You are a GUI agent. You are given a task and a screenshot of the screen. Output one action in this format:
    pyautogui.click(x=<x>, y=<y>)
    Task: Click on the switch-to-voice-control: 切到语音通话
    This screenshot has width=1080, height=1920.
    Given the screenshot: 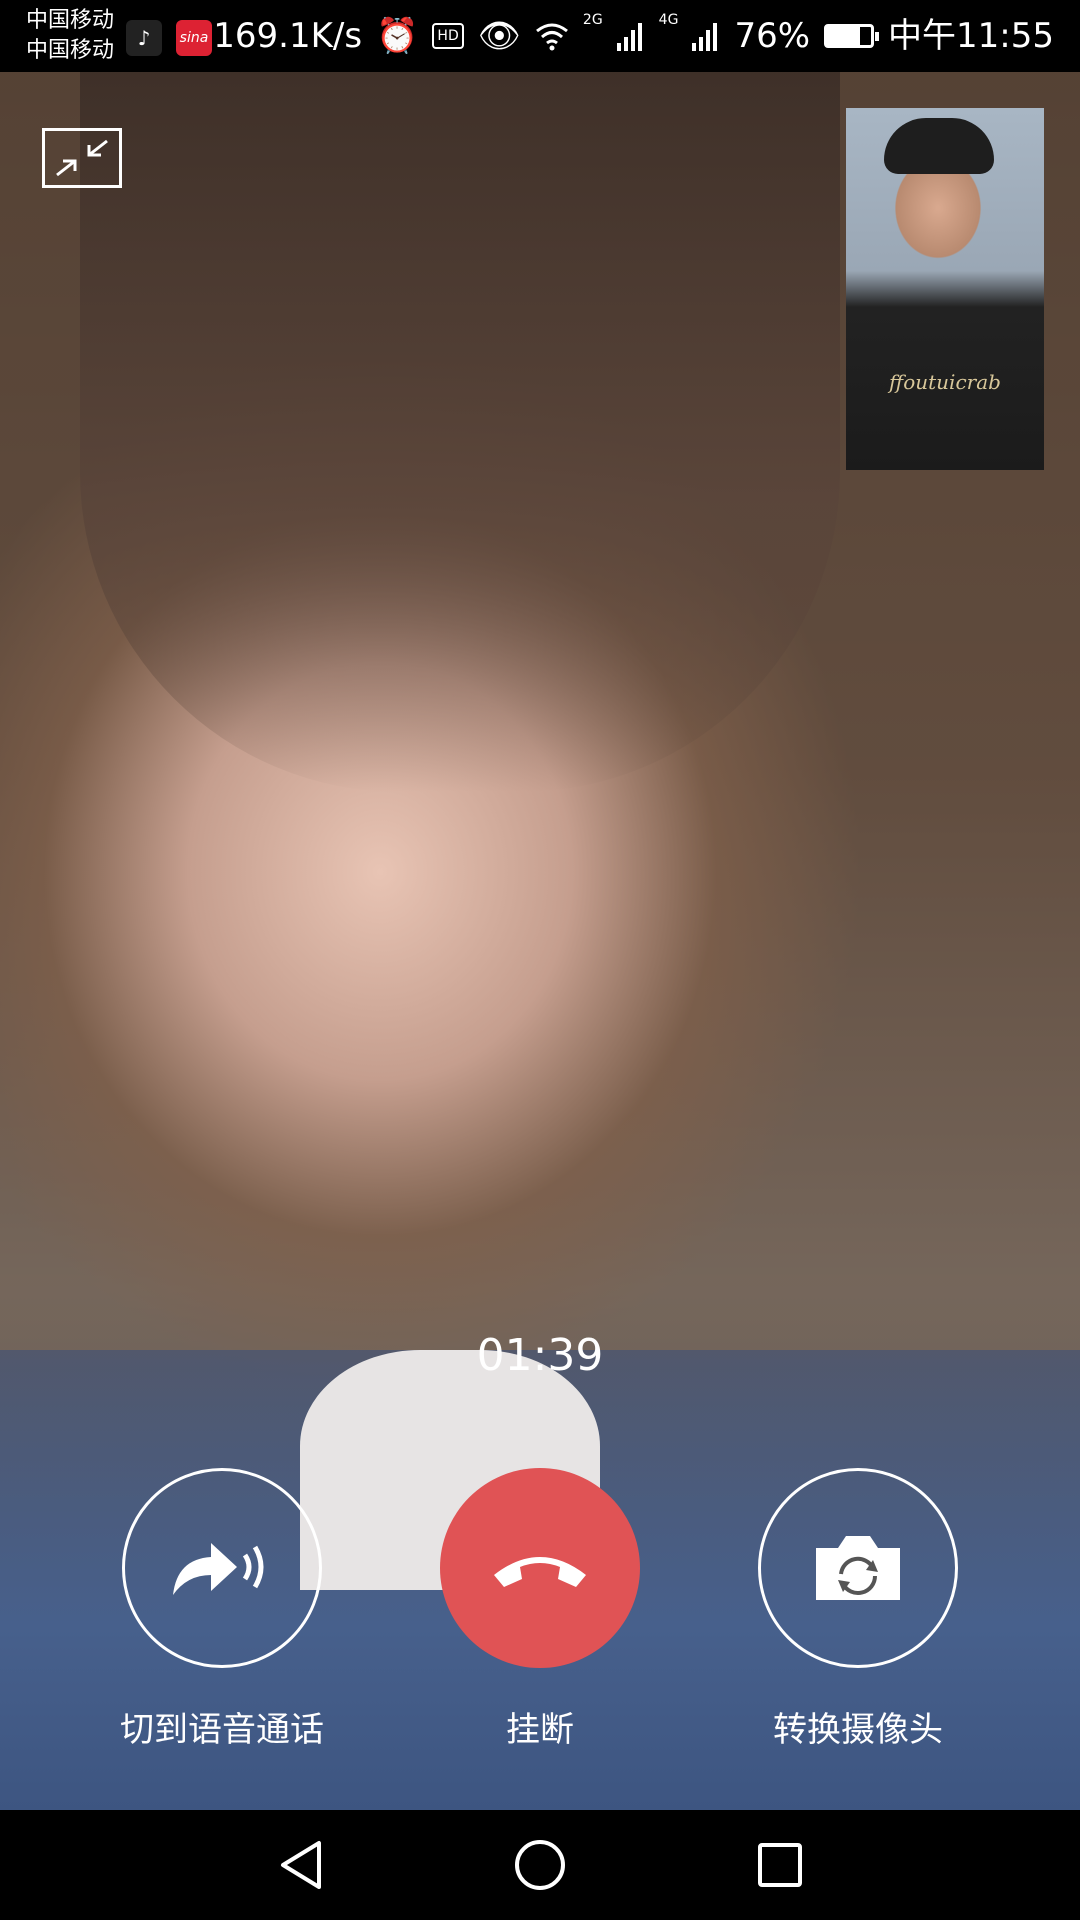 What is the action you would take?
    pyautogui.click(x=222, y=1609)
    